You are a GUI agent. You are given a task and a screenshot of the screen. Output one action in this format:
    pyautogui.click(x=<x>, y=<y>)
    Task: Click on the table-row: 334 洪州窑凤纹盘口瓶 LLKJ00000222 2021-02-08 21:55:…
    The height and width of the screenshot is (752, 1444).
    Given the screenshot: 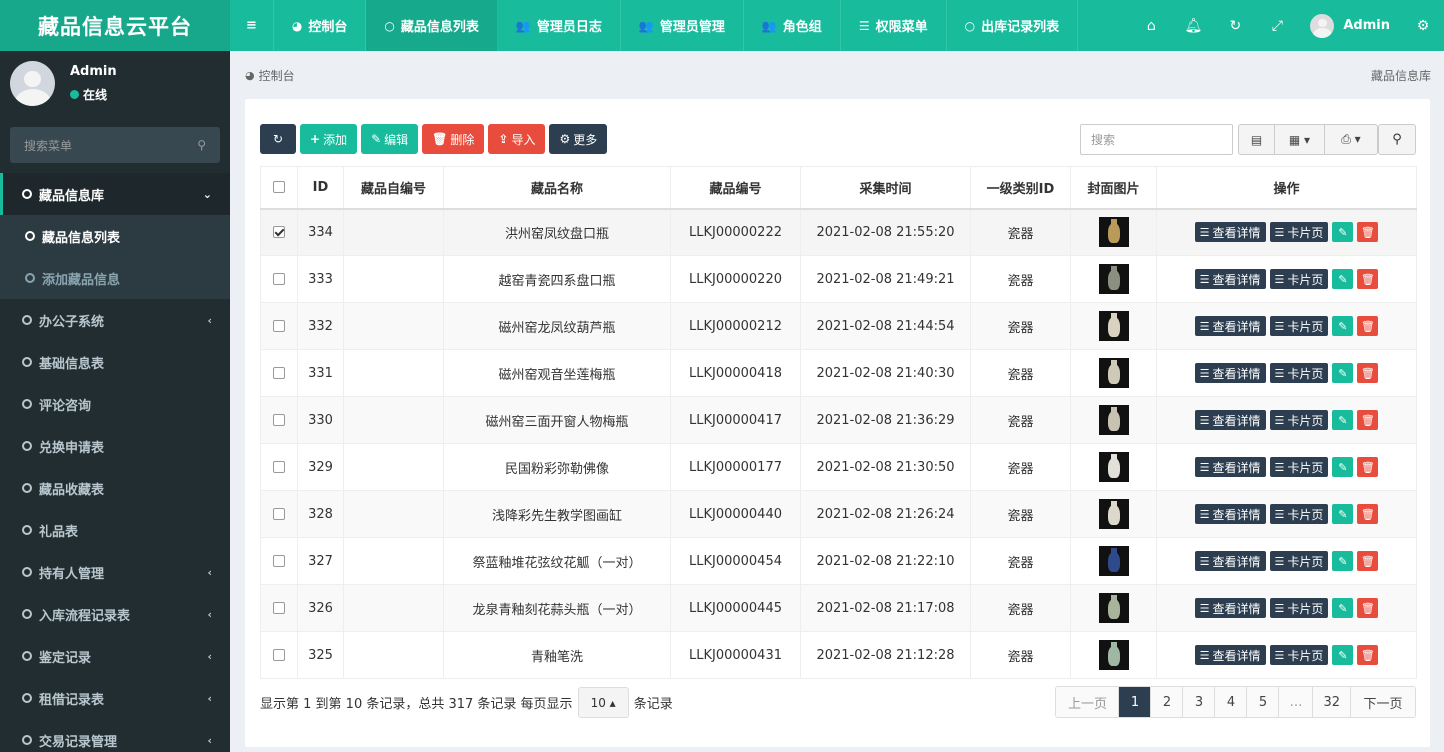 What is the action you would take?
    pyautogui.click(x=838, y=232)
    